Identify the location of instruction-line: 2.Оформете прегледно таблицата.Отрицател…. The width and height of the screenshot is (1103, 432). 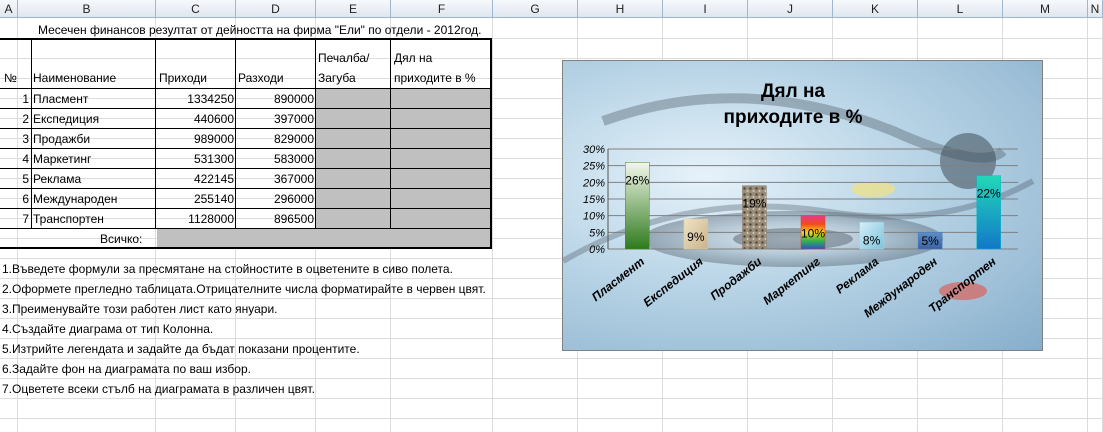
(244, 289).